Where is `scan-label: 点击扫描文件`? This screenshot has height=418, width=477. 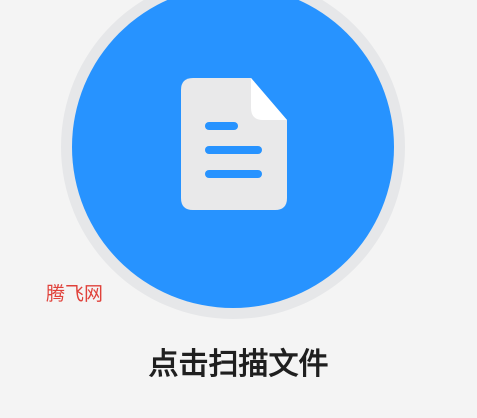 scan-label: 点击扫描文件 is located at coordinates (238, 365).